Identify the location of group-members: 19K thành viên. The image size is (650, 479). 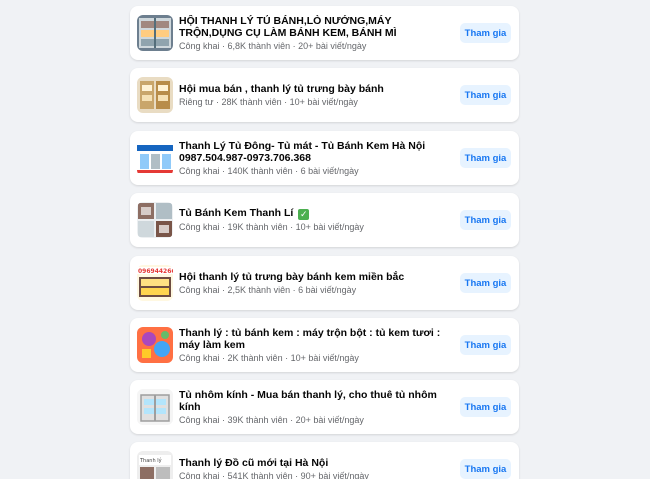
(257, 227).